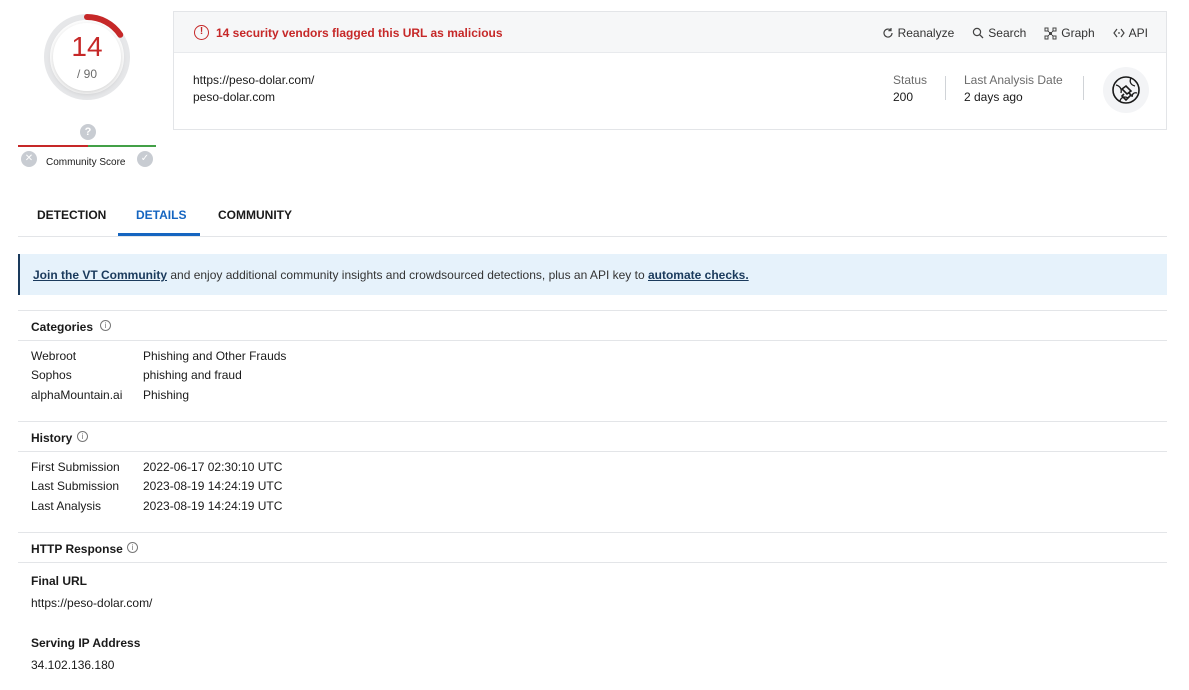 This screenshot has width=1189, height=690. I want to click on final-url-label: Final URL, so click(59, 581).